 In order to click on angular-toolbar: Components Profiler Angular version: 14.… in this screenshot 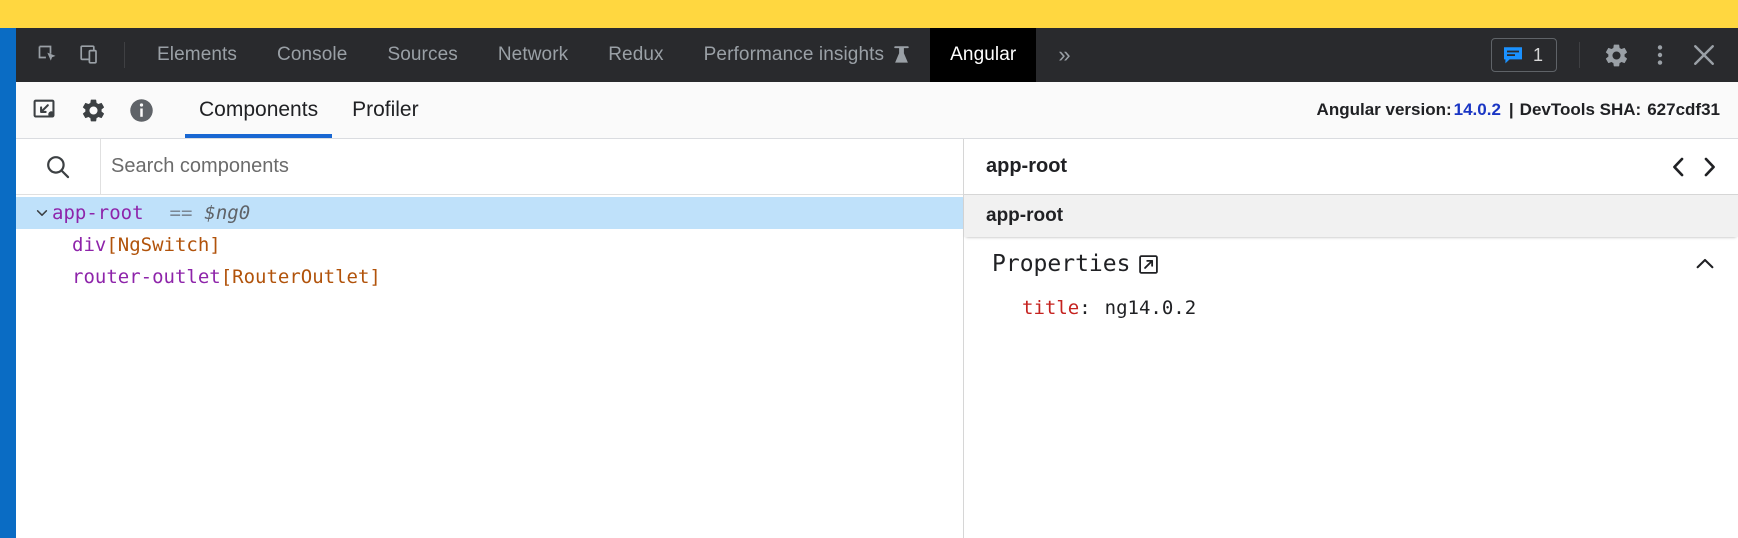, I will do `click(877, 110)`.